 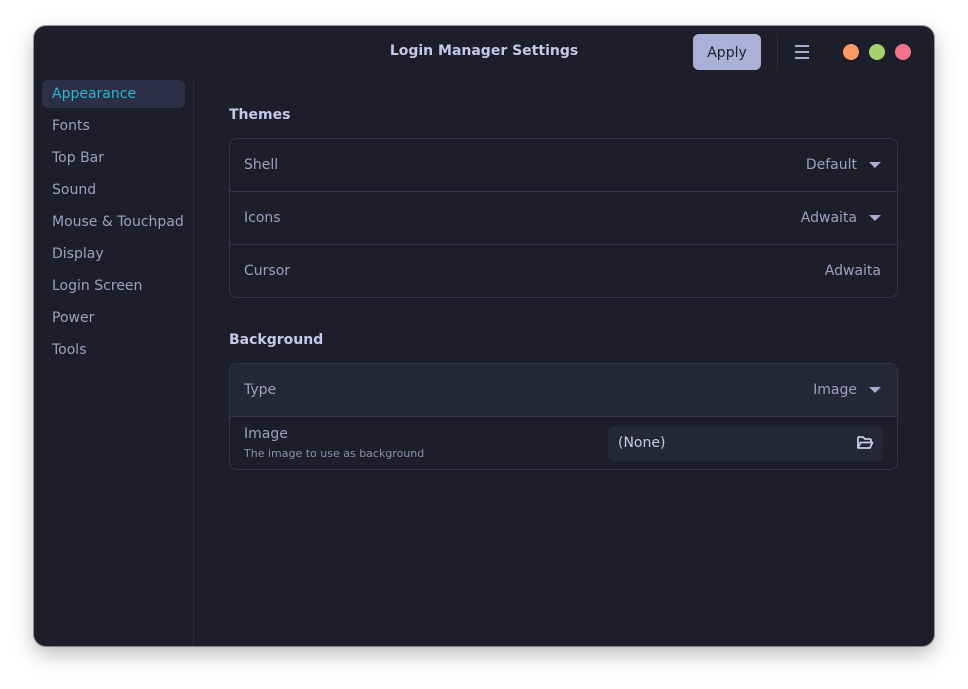 I want to click on shell-row: Shell Default, so click(x=563, y=165).